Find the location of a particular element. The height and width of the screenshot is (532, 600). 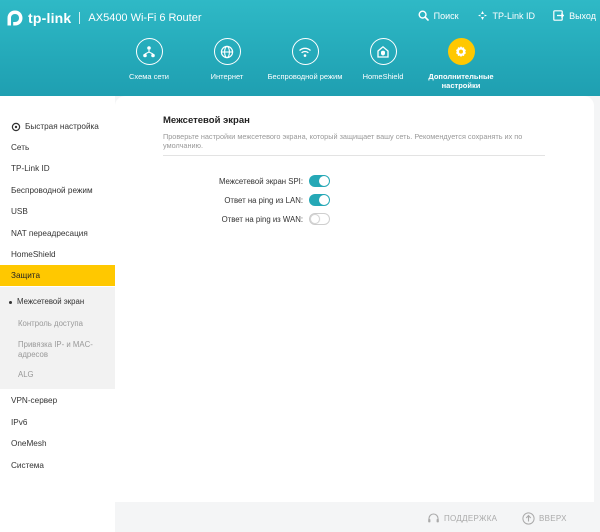

sidebar-sub-label: ALG is located at coordinates (26, 374).